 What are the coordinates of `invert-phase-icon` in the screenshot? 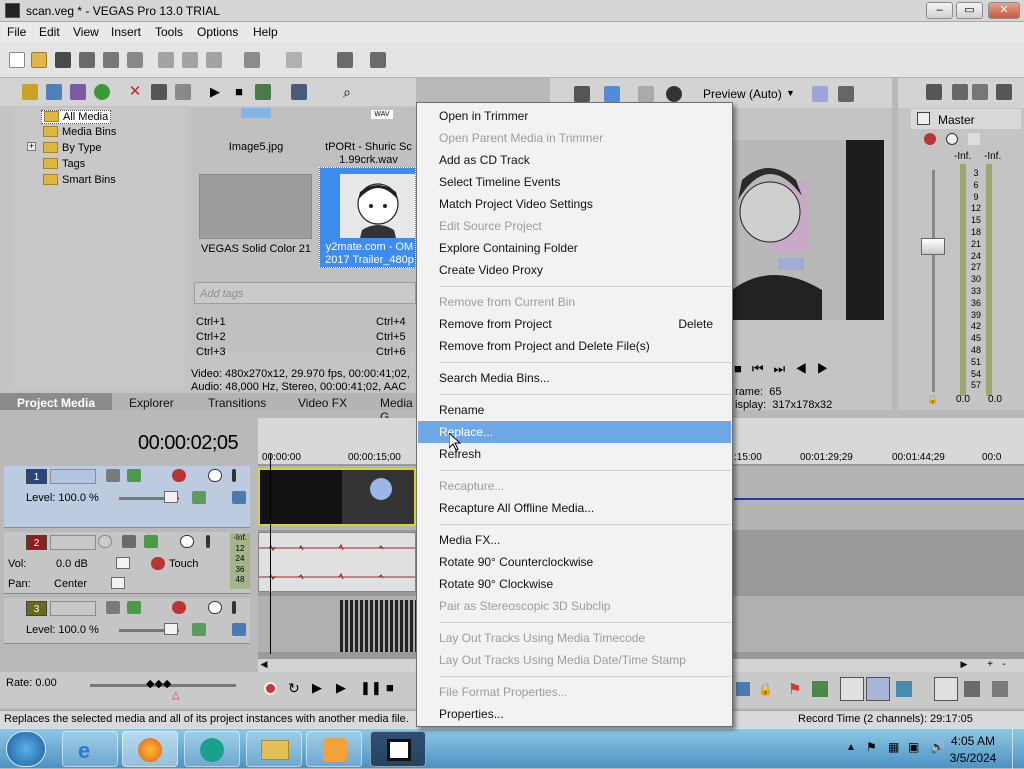 It's located at (129, 541).